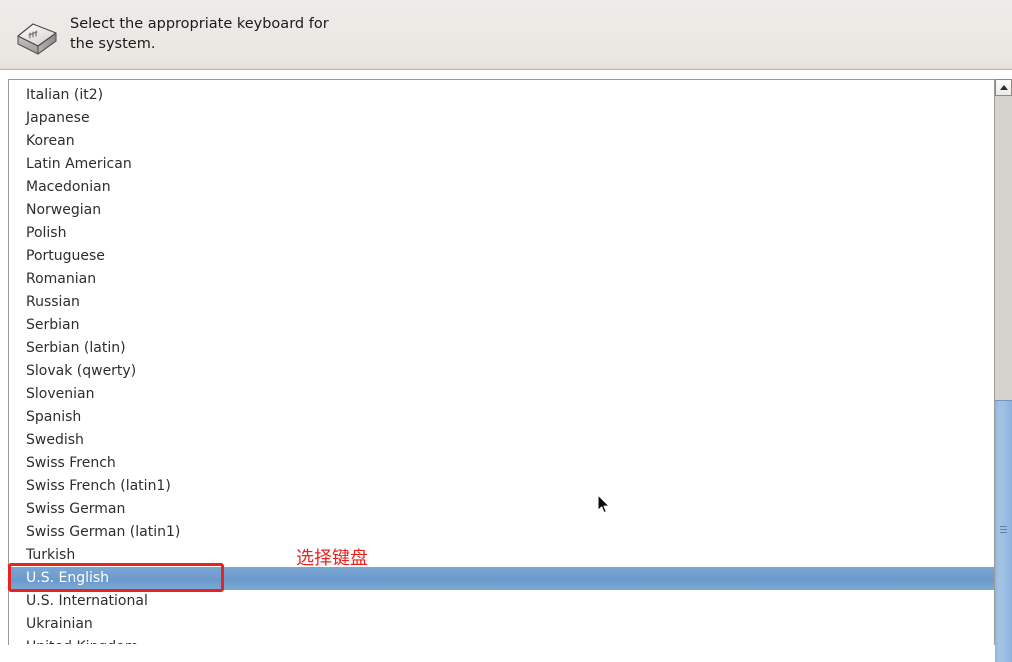  I want to click on scroll-up-button, so click(1003, 87).